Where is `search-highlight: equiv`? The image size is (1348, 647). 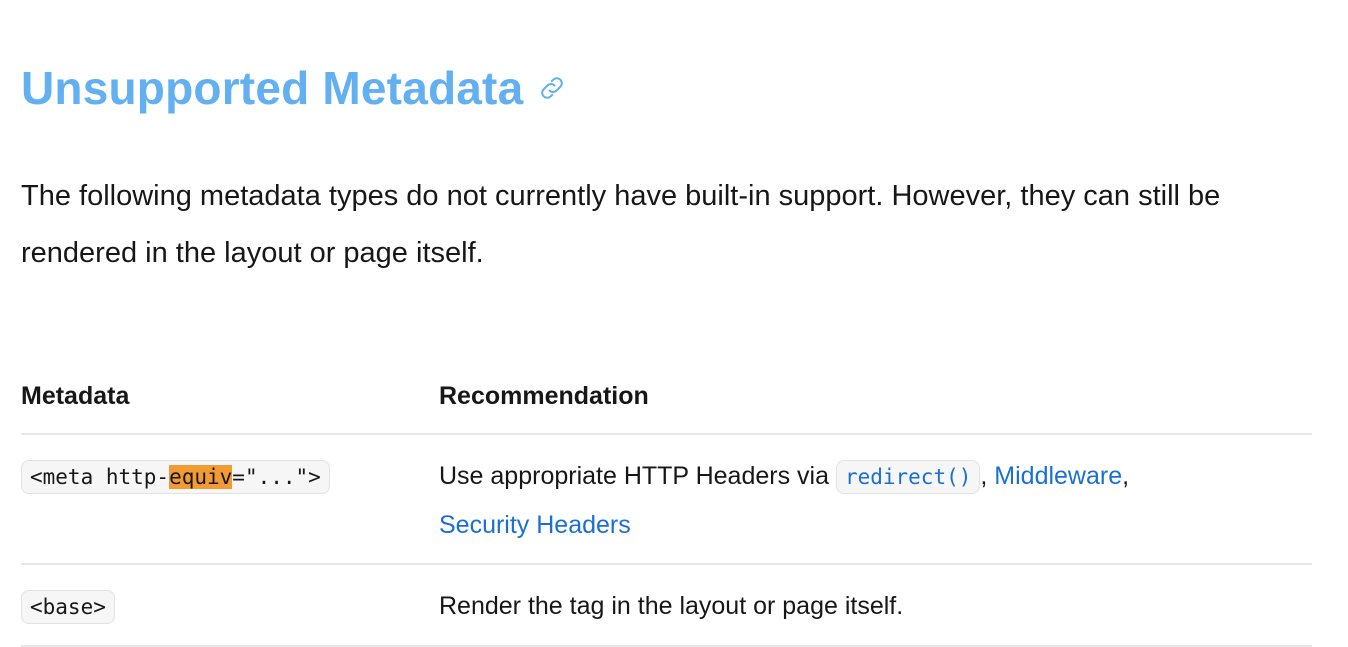
search-highlight: equiv is located at coordinates (201, 477).